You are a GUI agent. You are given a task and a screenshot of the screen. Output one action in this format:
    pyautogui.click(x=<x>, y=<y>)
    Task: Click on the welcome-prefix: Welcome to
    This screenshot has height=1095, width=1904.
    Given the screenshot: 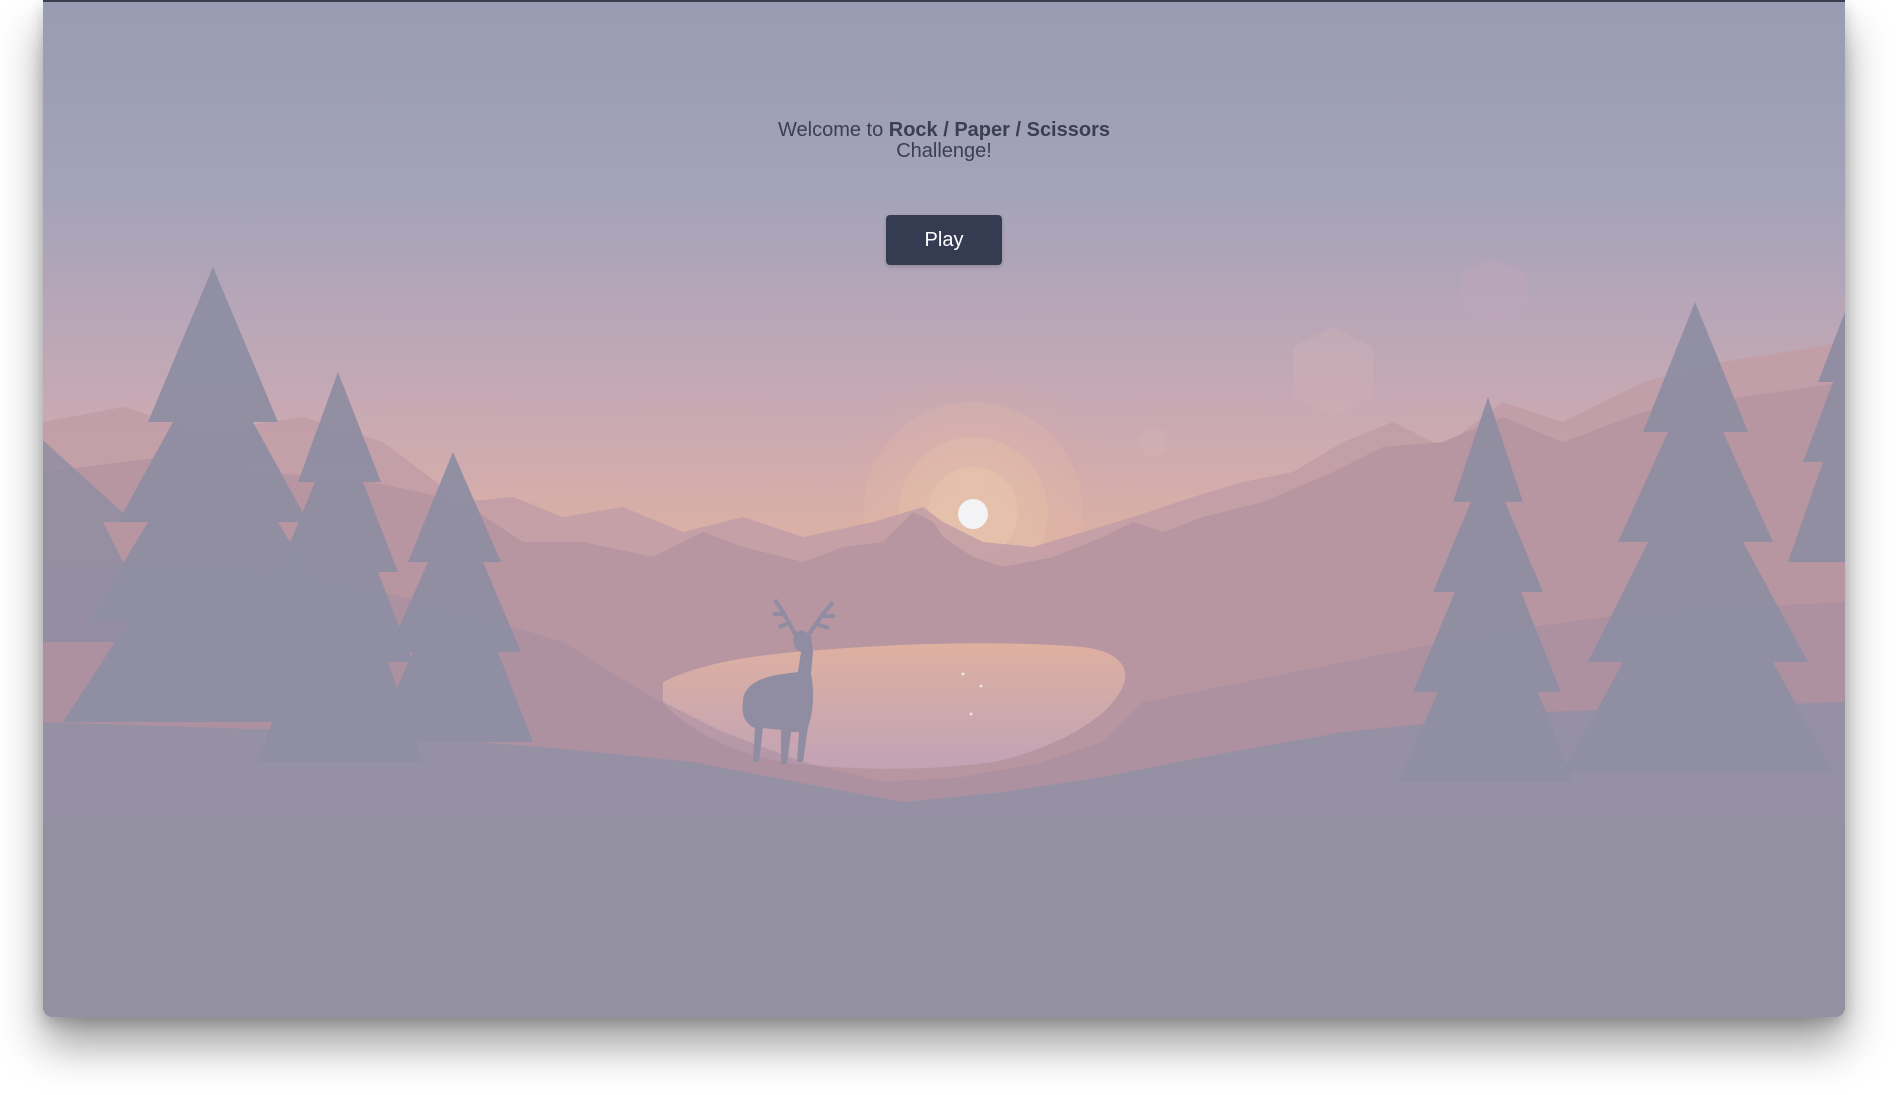 What is the action you would take?
    pyautogui.click(x=833, y=130)
    